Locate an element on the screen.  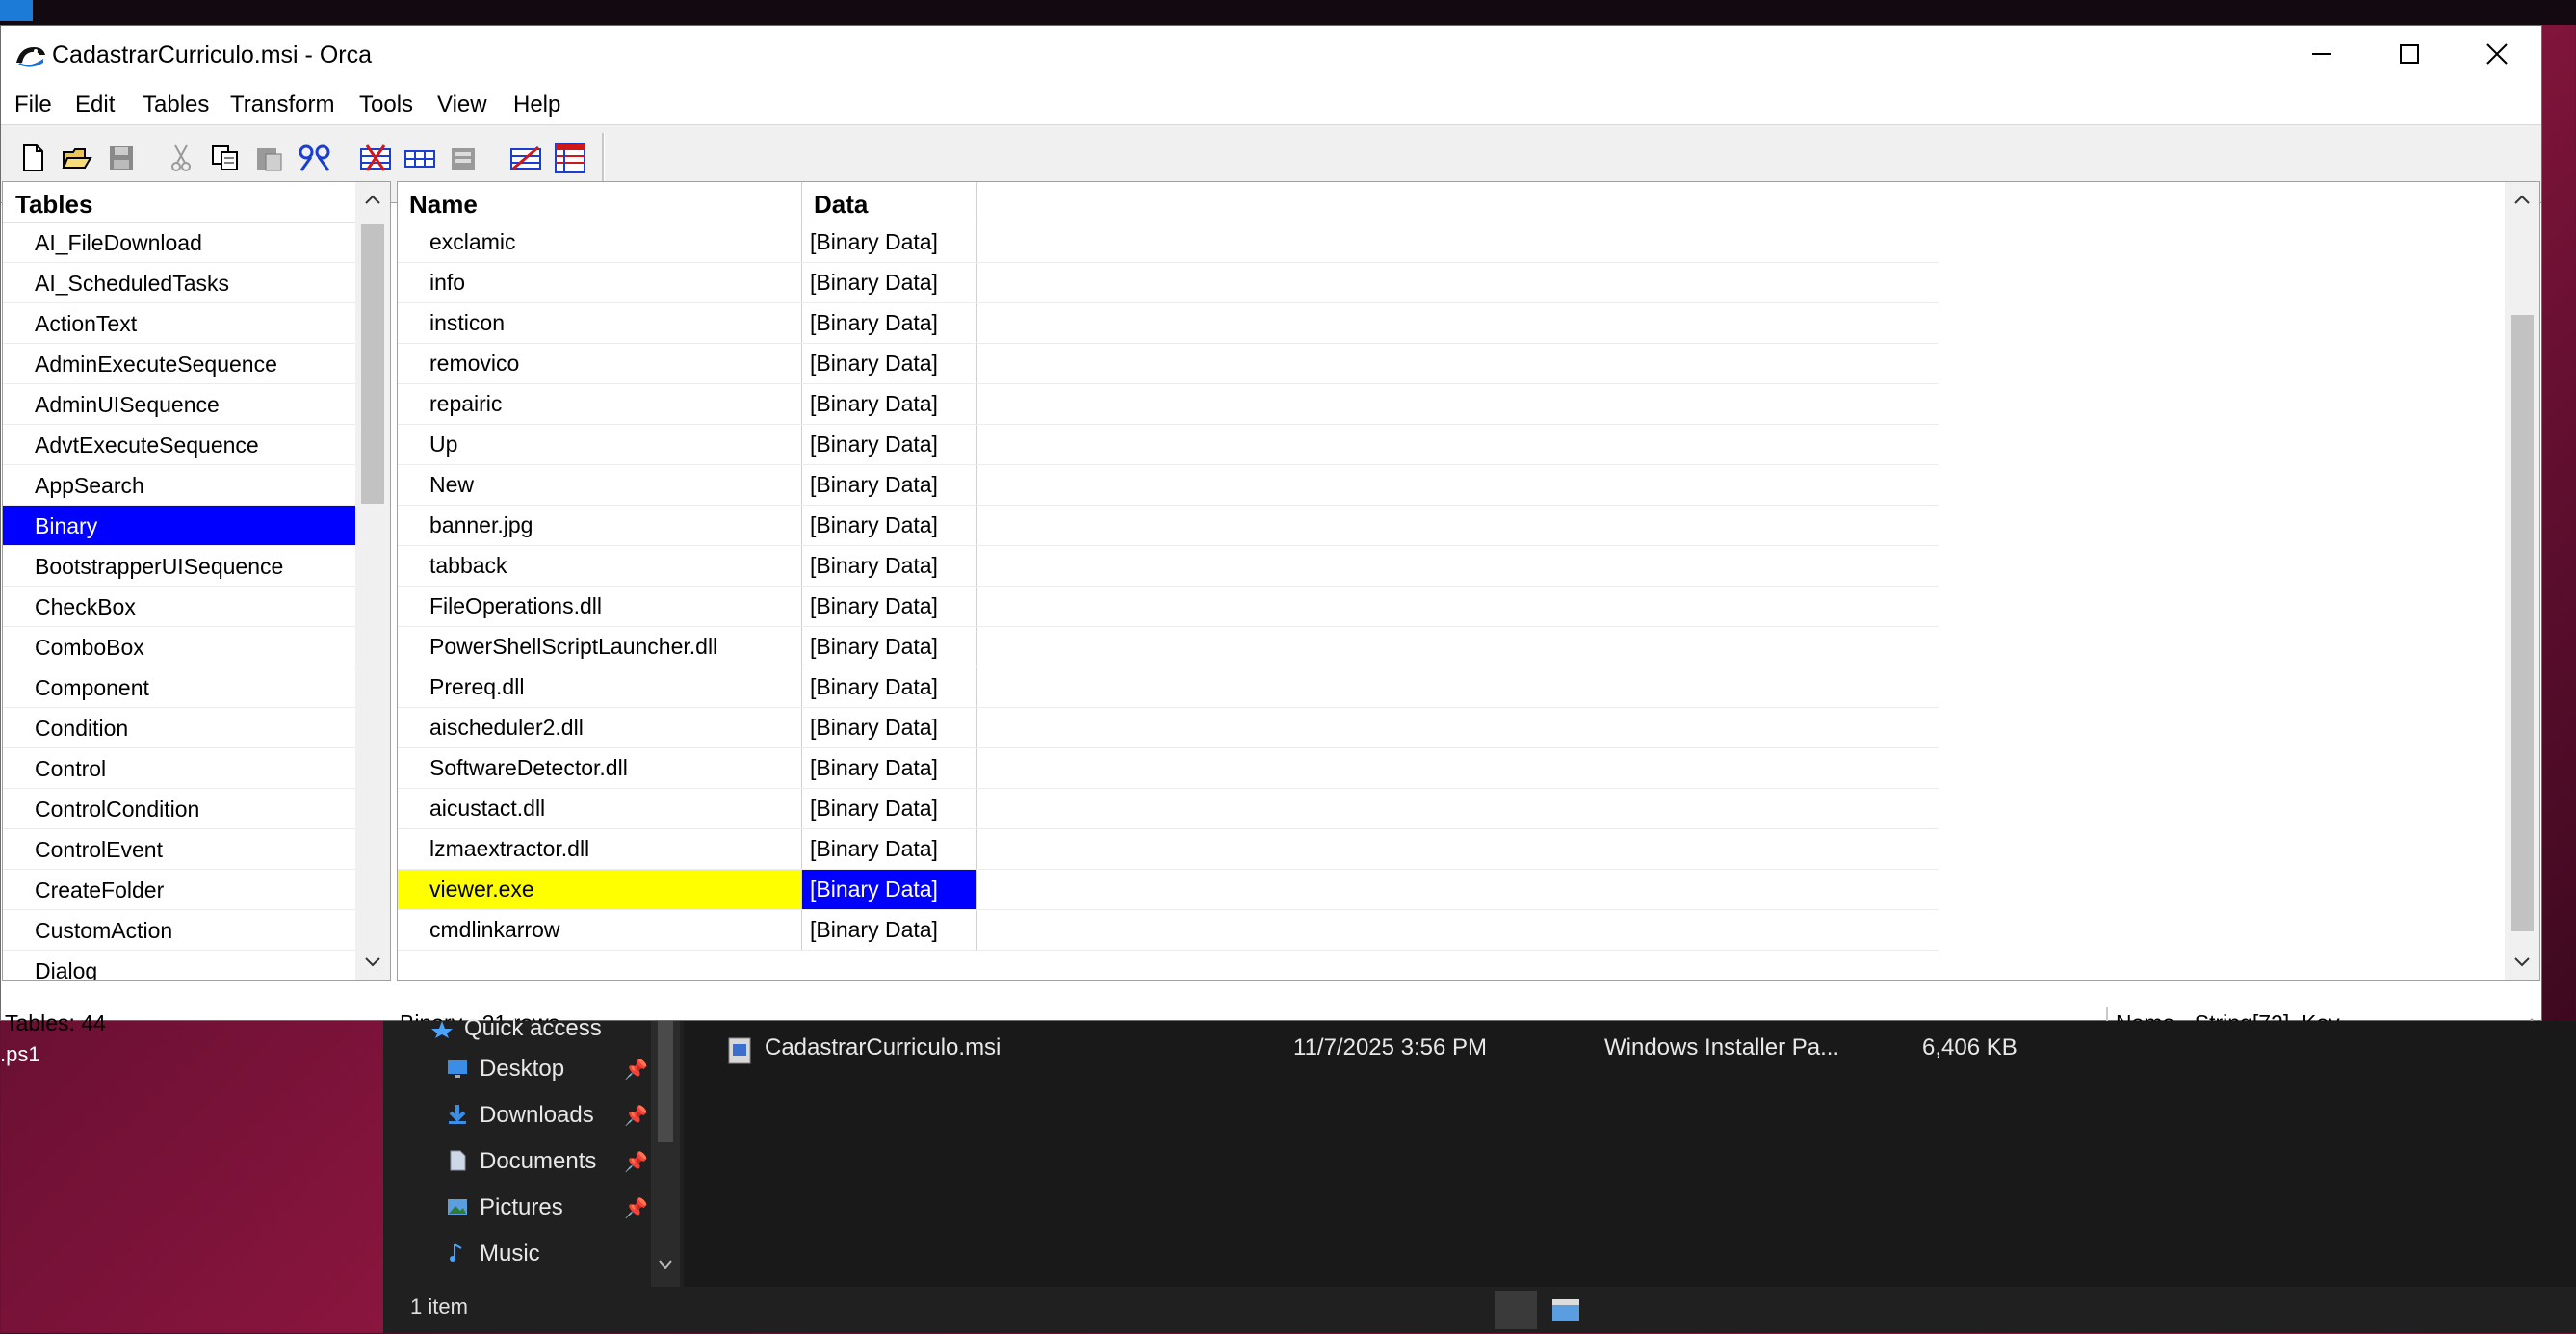
table-list-item: ComboBox is located at coordinates (179, 647).